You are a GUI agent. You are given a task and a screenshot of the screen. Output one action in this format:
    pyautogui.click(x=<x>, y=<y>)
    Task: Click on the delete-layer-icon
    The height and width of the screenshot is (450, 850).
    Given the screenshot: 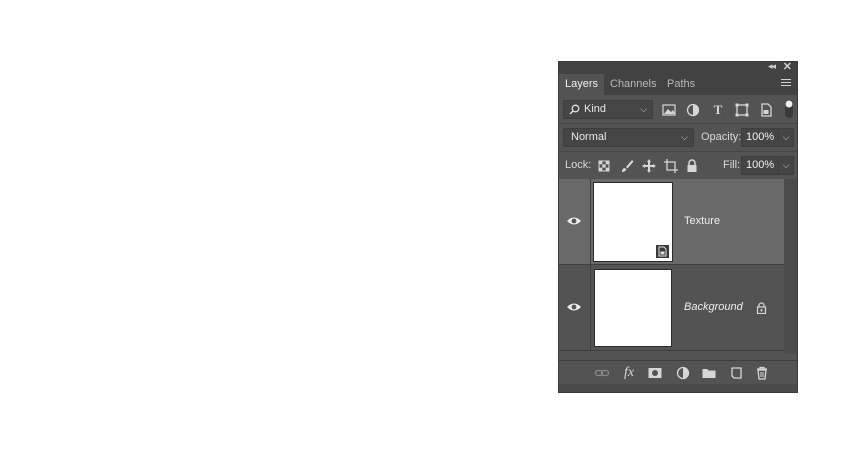 What is the action you would take?
    pyautogui.click(x=762, y=373)
    